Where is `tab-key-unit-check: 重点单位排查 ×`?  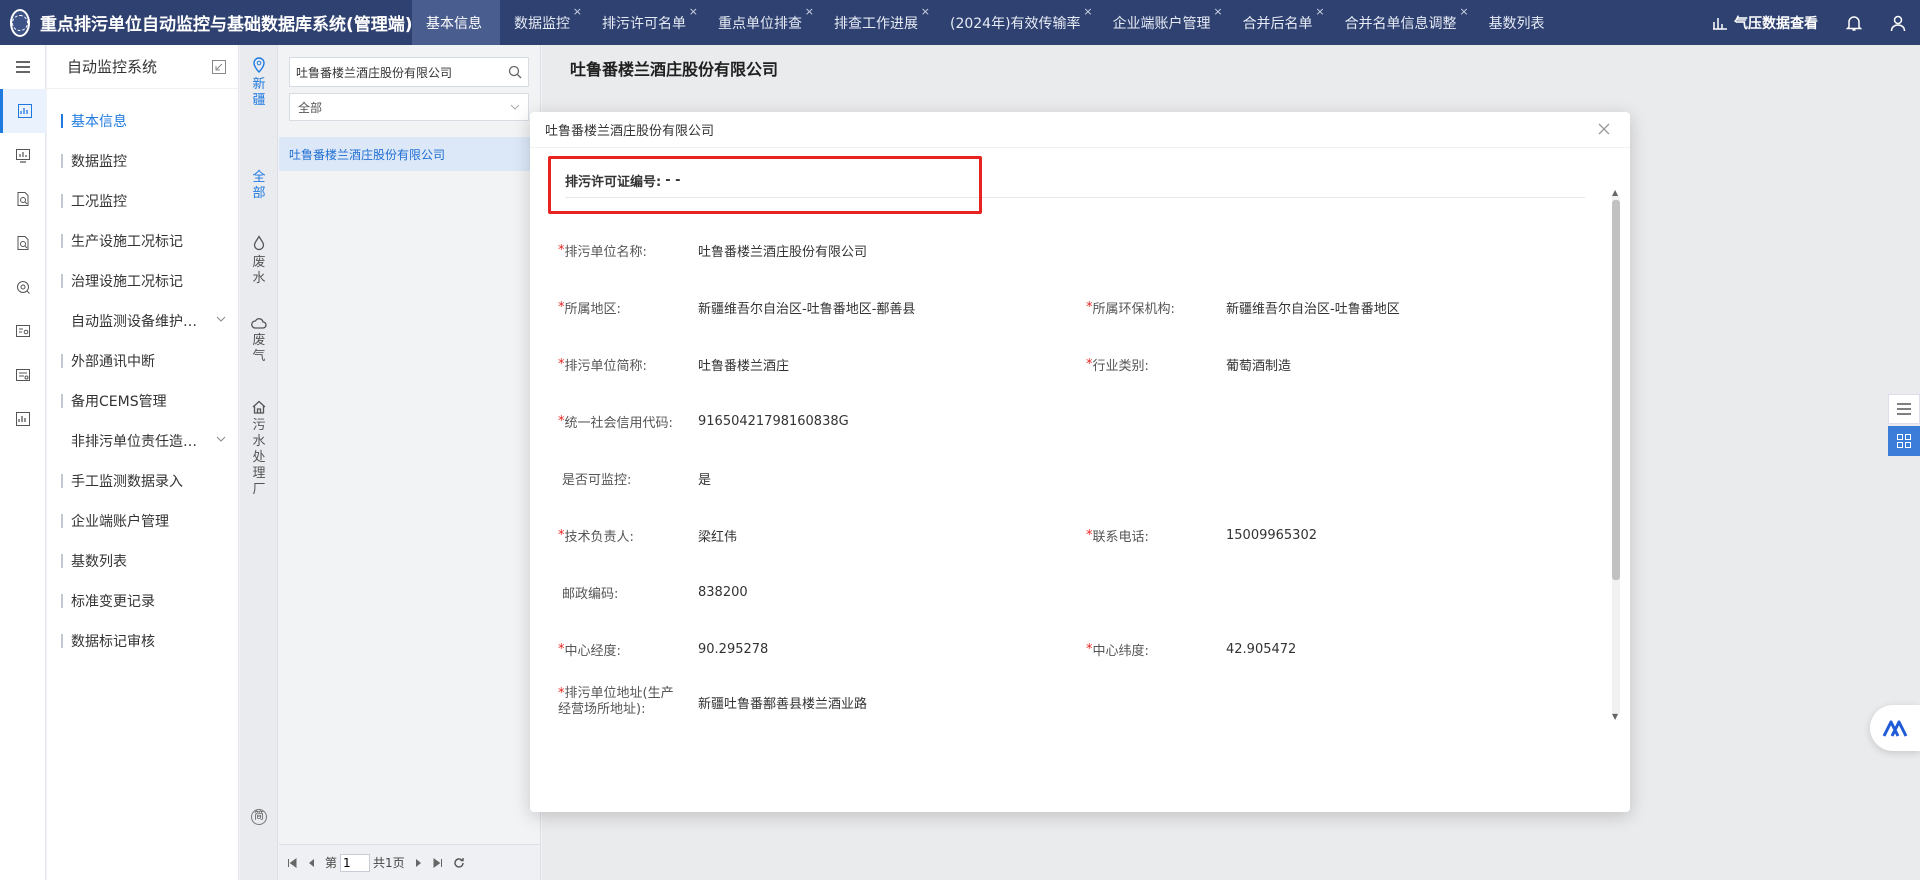 tab-key-unit-check: 重点单位排查 × is located at coordinates (762, 22).